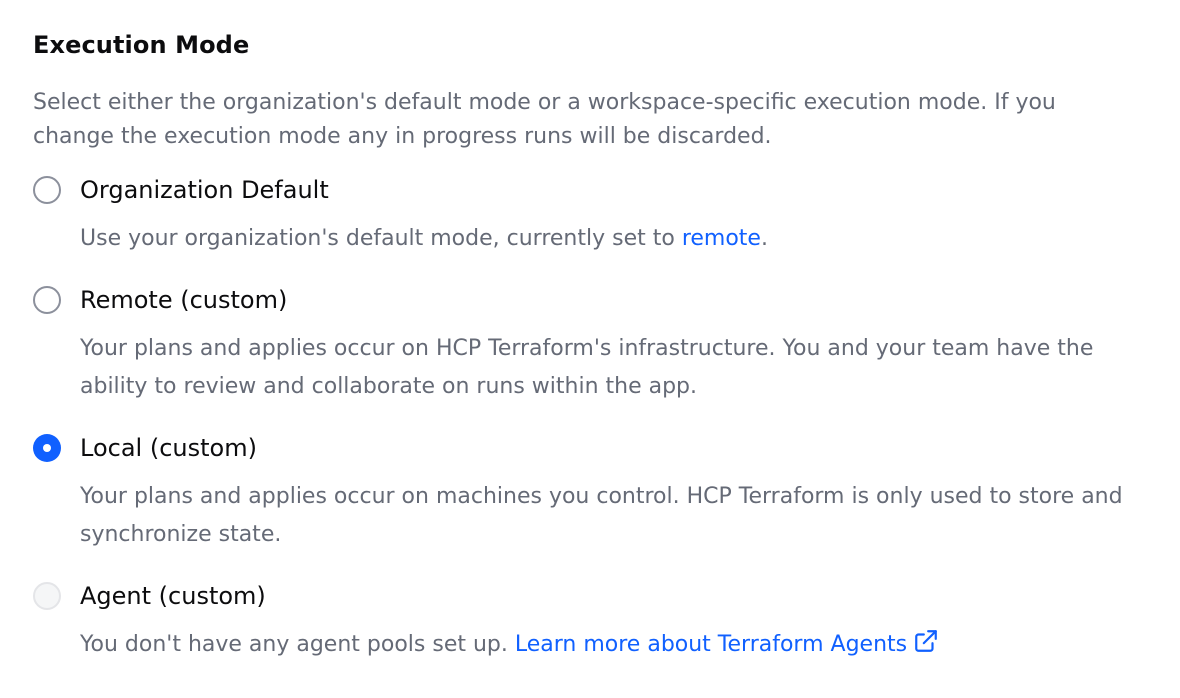 The width and height of the screenshot is (1180, 698). I want to click on option-help-text: You don't have any agent pools set up., so click(297, 644).